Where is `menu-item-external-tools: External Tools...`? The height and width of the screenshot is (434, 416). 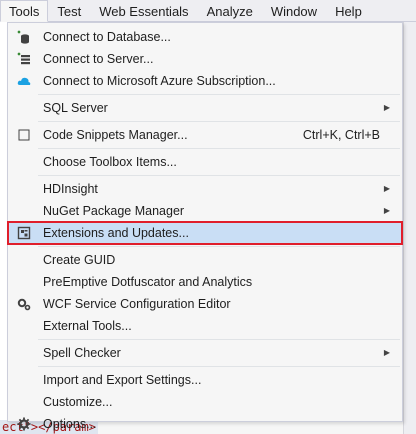 menu-item-external-tools: External Tools... is located at coordinates (205, 326).